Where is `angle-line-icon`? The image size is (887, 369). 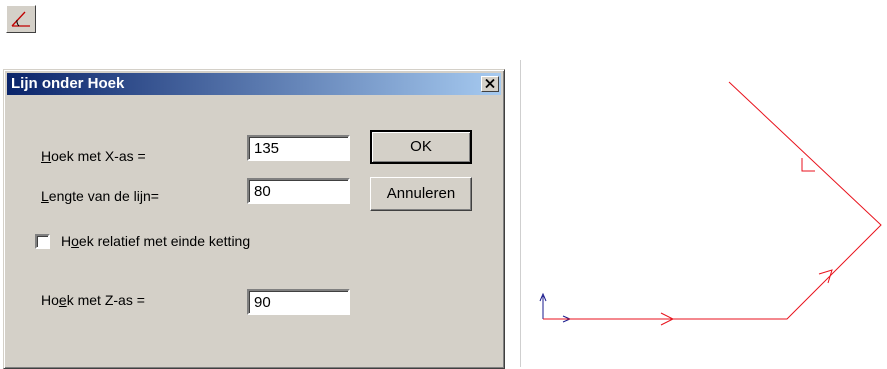 angle-line-icon is located at coordinates (20, 19).